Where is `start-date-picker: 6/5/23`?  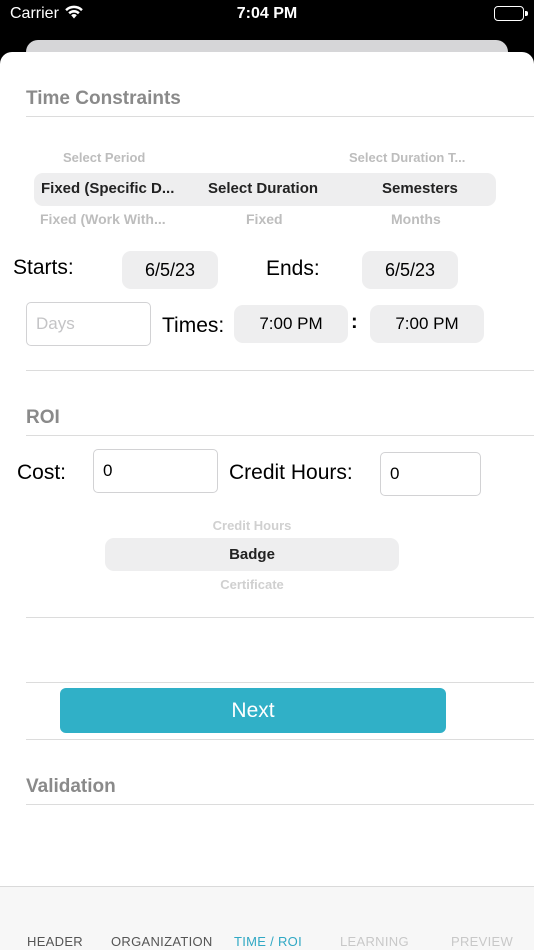 start-date-picker: 6/5/23 is located at coordinates (170, 270).